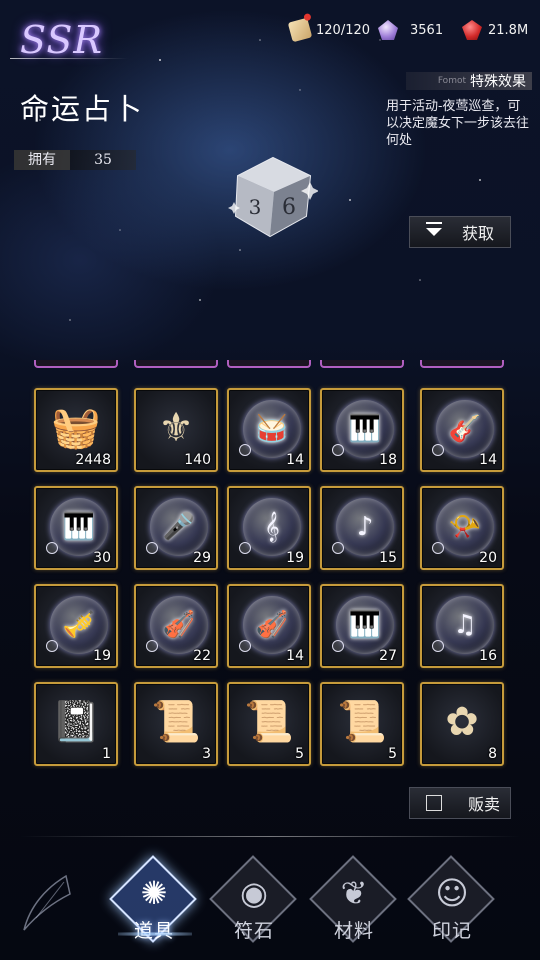 This screenshot has height=960, width=540. I want to click on tab-materials: ❦ 材料, so click(353, 901).